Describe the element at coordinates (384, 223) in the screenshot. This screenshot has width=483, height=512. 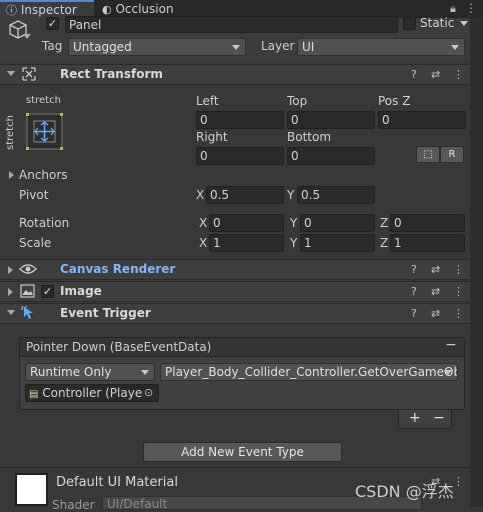
I see `rotation-z-axis-label: Z` at that location.